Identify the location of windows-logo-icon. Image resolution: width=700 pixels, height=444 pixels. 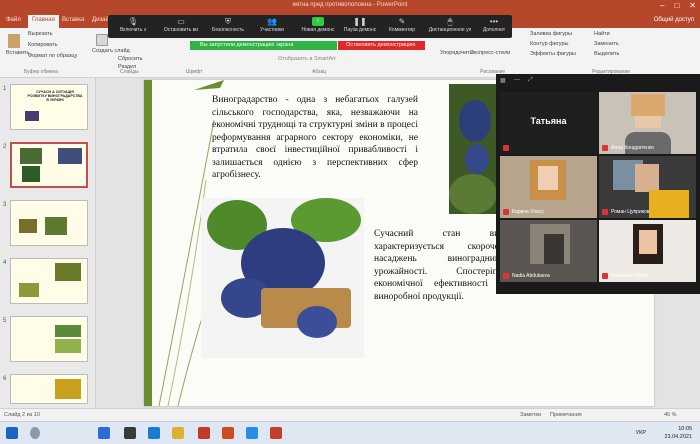
(104, 433).